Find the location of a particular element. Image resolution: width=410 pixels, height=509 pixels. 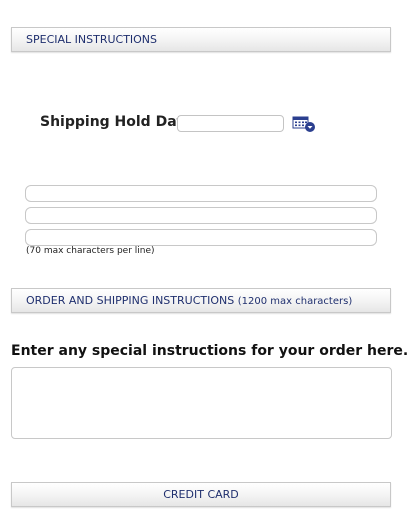

shipping-hold-date-label: Shipping Hold Date is located at coordinates (116, 122).